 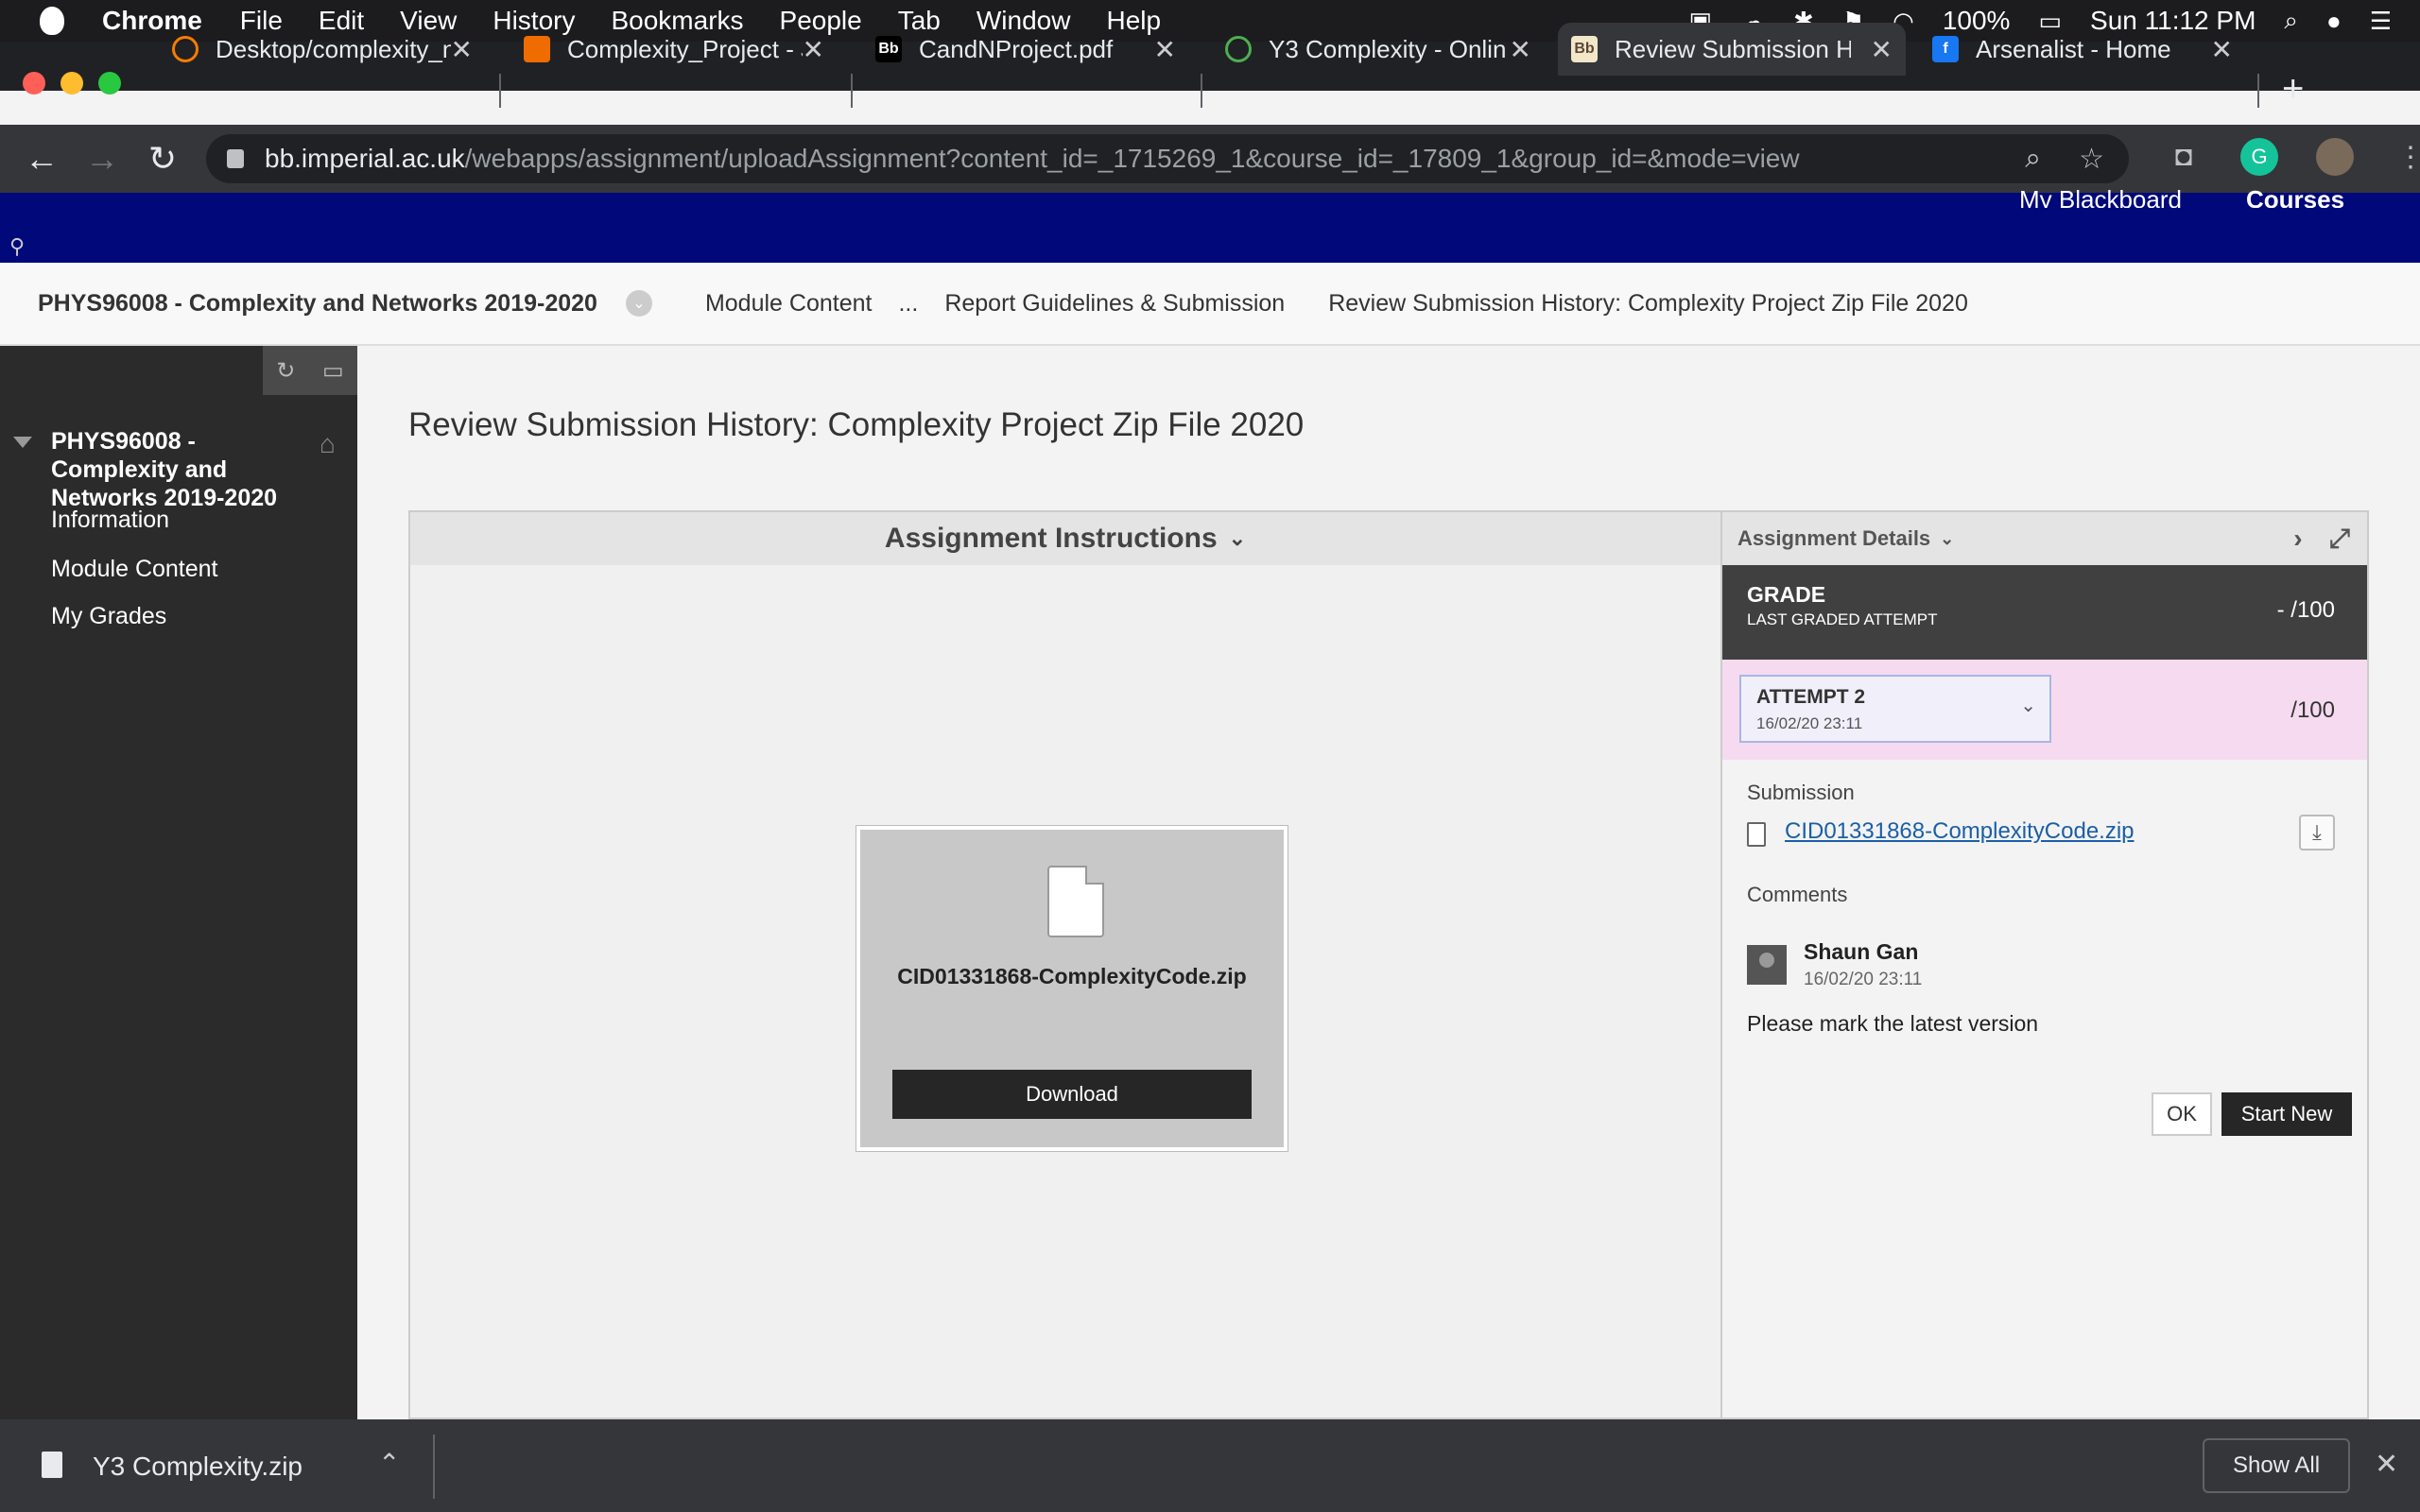 What do you see at coordinates (2334, 21) in the screenshot?
I see `siri-icon: ●` at bounding box center [2334, 21].